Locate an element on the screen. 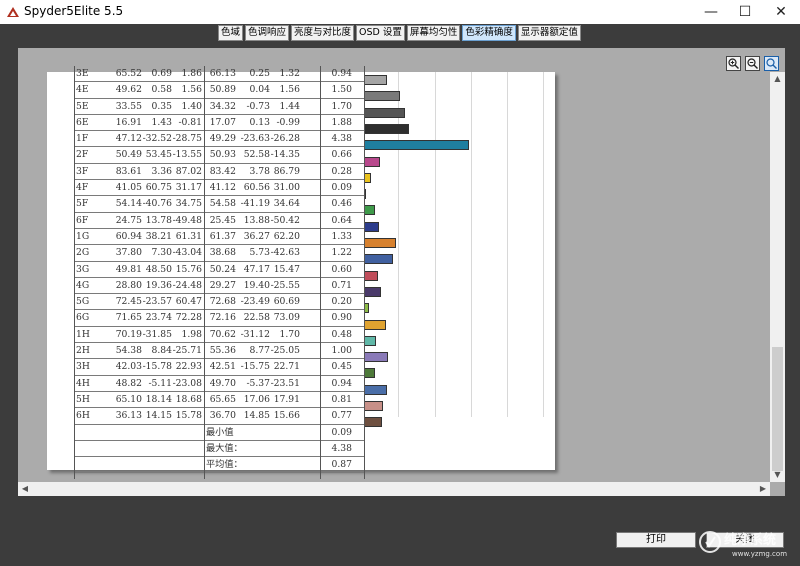  lab-value: 70.62 is located at coordinates (222, 334).